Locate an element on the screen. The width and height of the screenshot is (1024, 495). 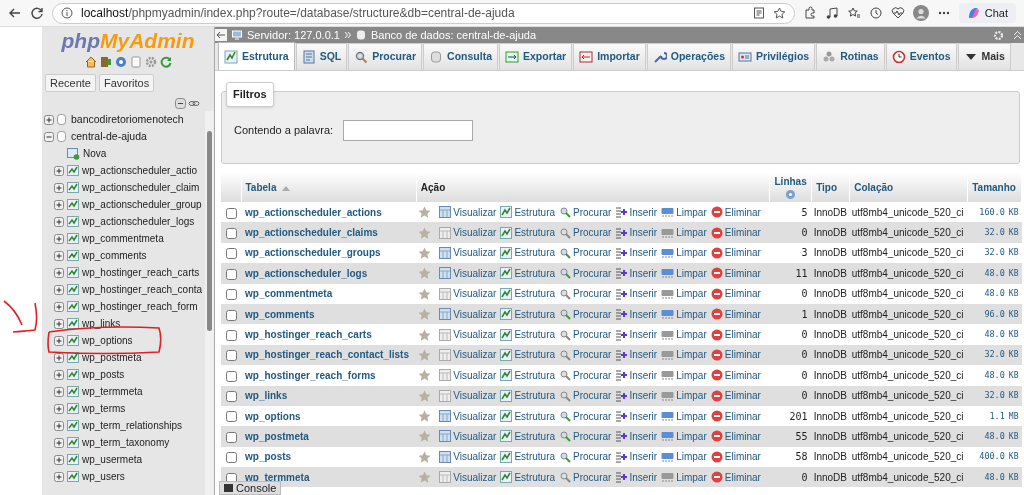
table-name-link: wp_commentmeta is located at coordinates (289, 294).